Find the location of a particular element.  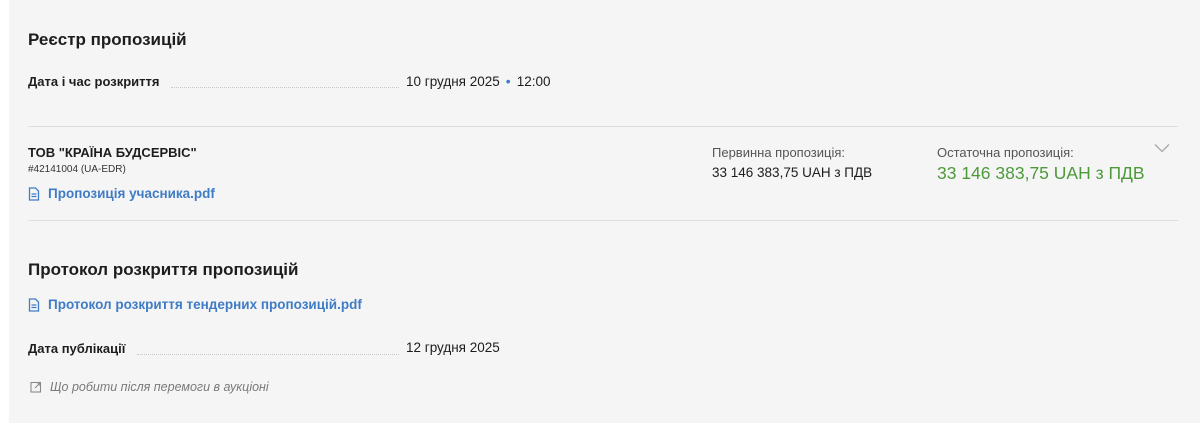

help-link: Що робити після перемоги в аукціоні is located at coordinates (149, 387).